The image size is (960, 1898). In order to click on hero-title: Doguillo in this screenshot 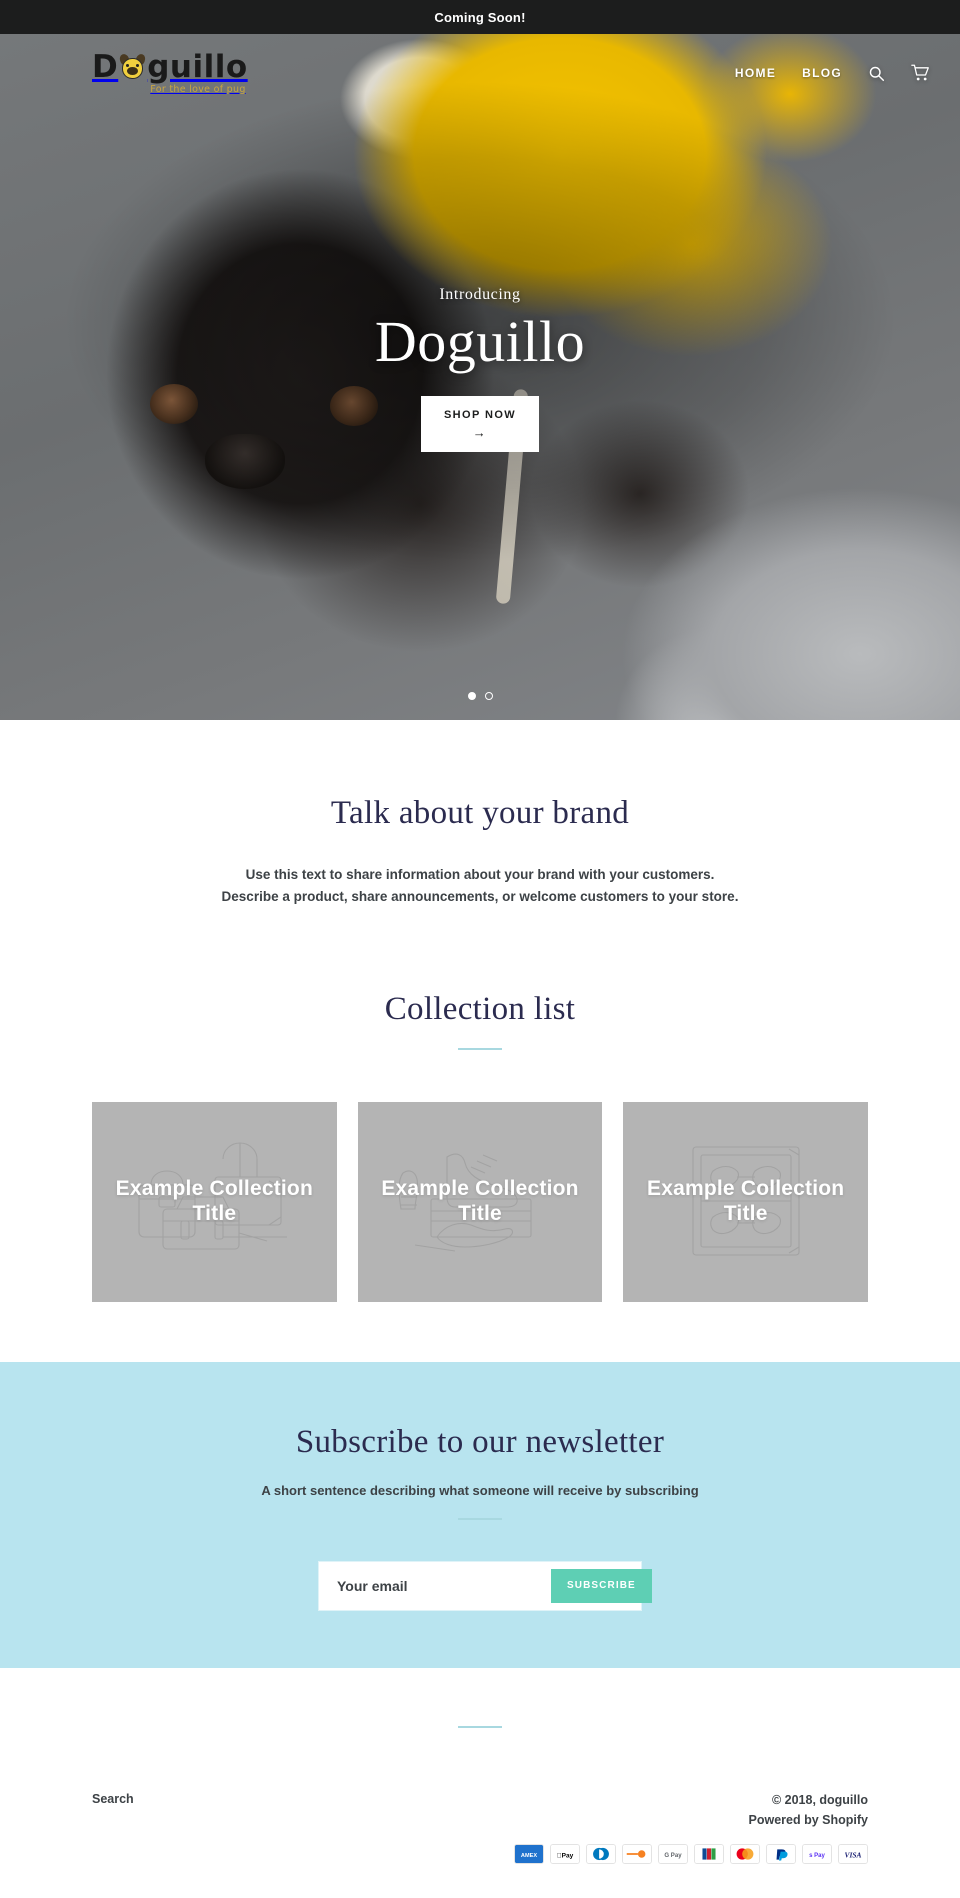, I will do `click(480, 341)`.